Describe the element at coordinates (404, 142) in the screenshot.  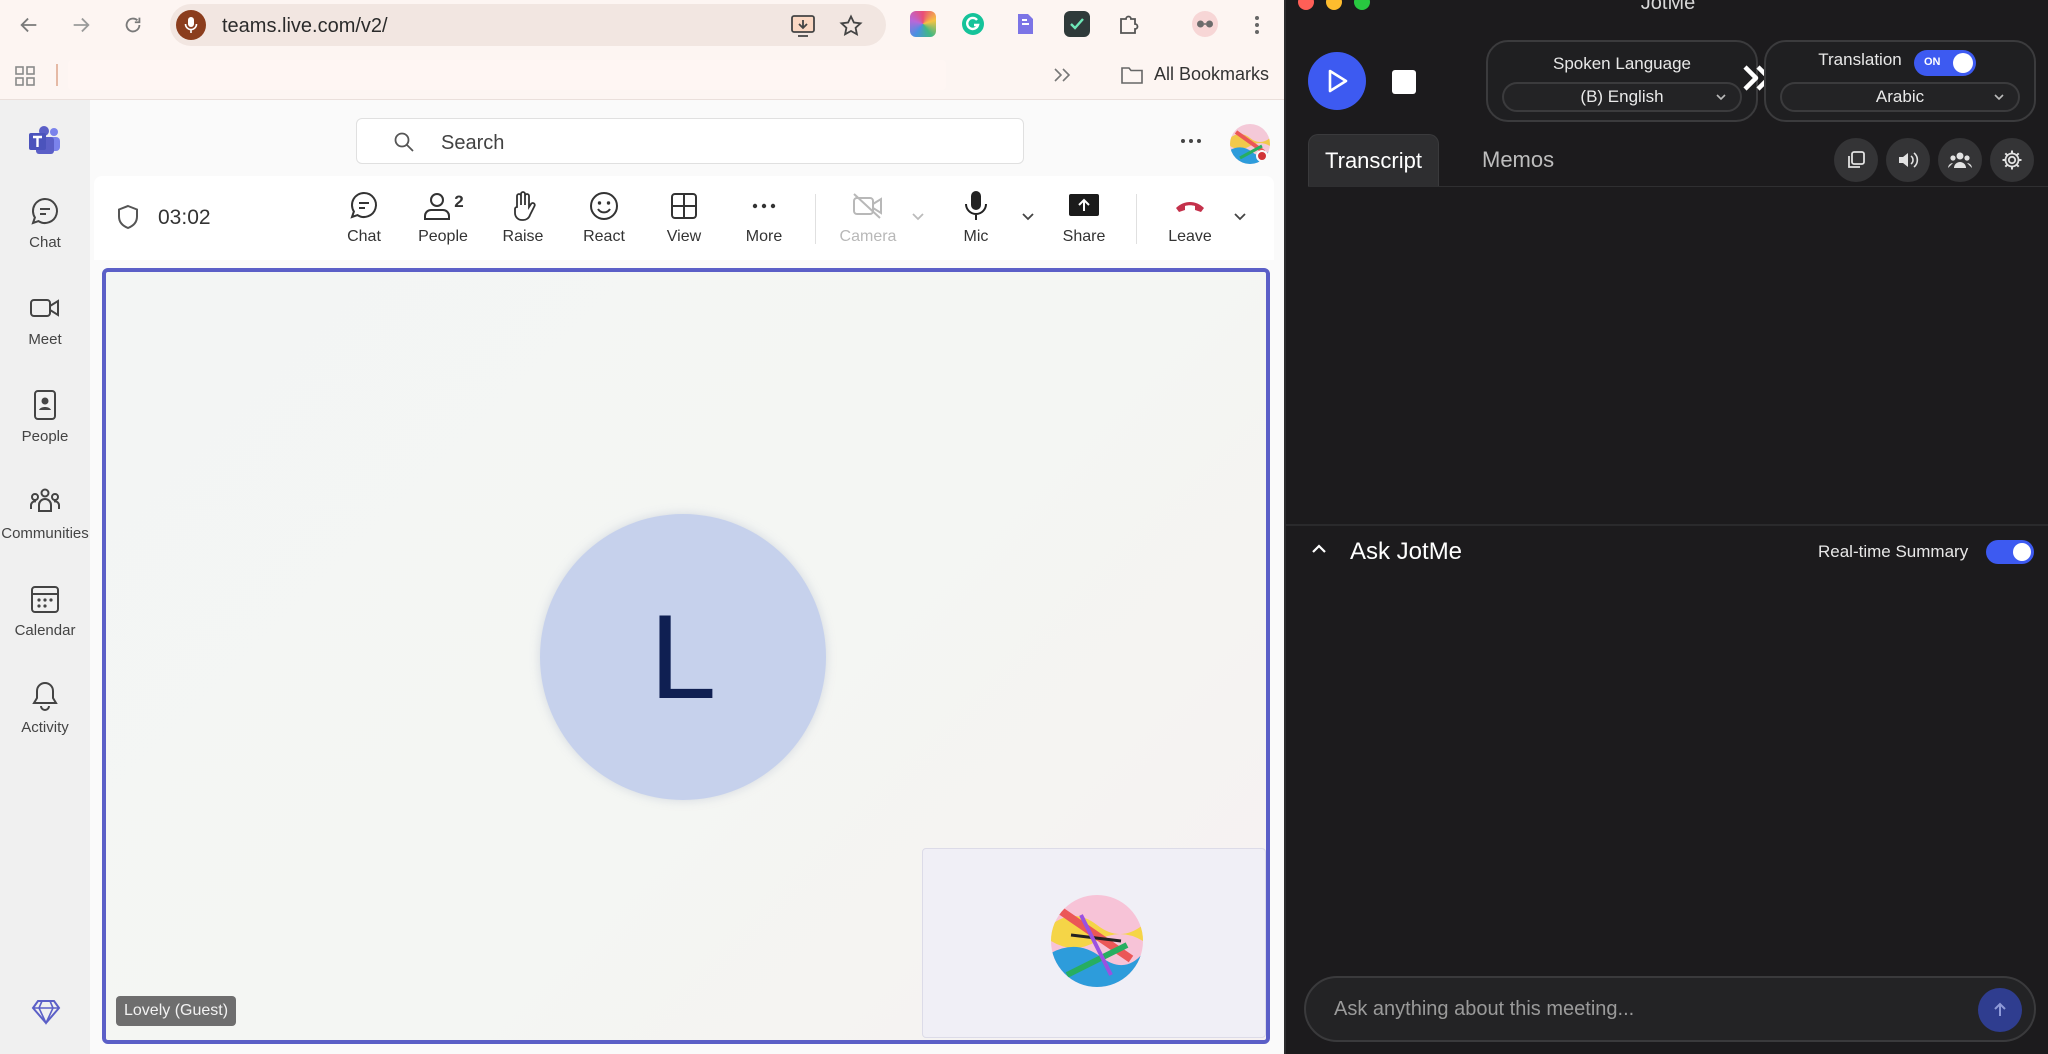
I see `search-icon` at that location.